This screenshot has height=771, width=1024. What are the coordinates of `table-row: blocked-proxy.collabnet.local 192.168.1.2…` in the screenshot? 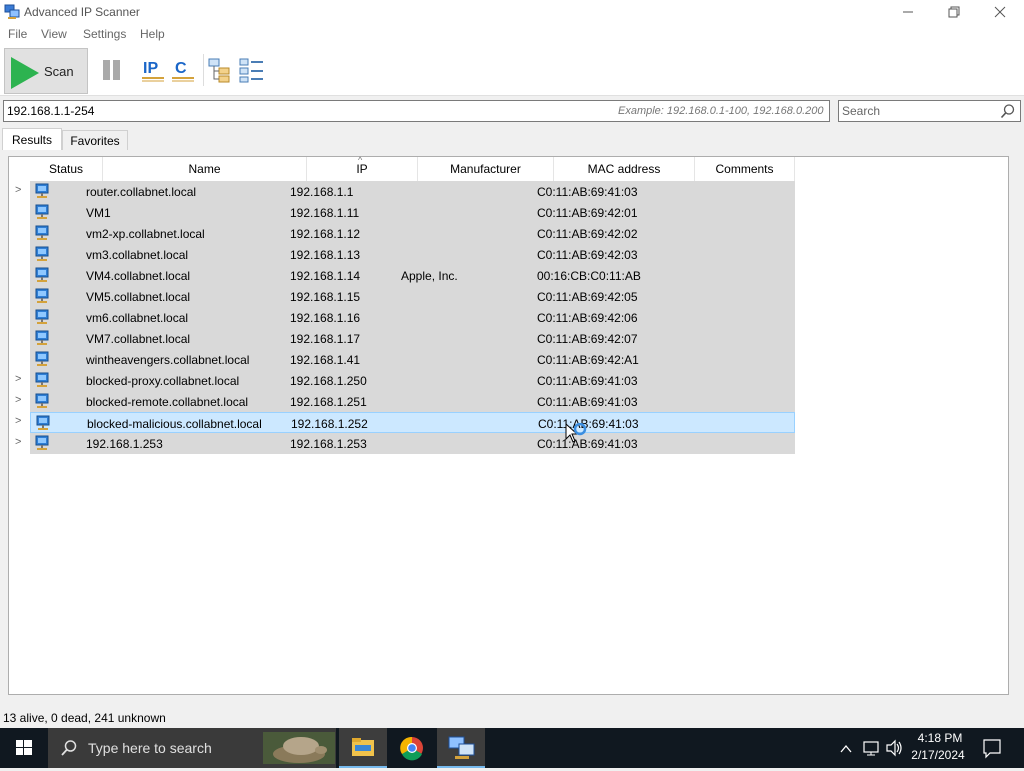 It's located at (412, 380).